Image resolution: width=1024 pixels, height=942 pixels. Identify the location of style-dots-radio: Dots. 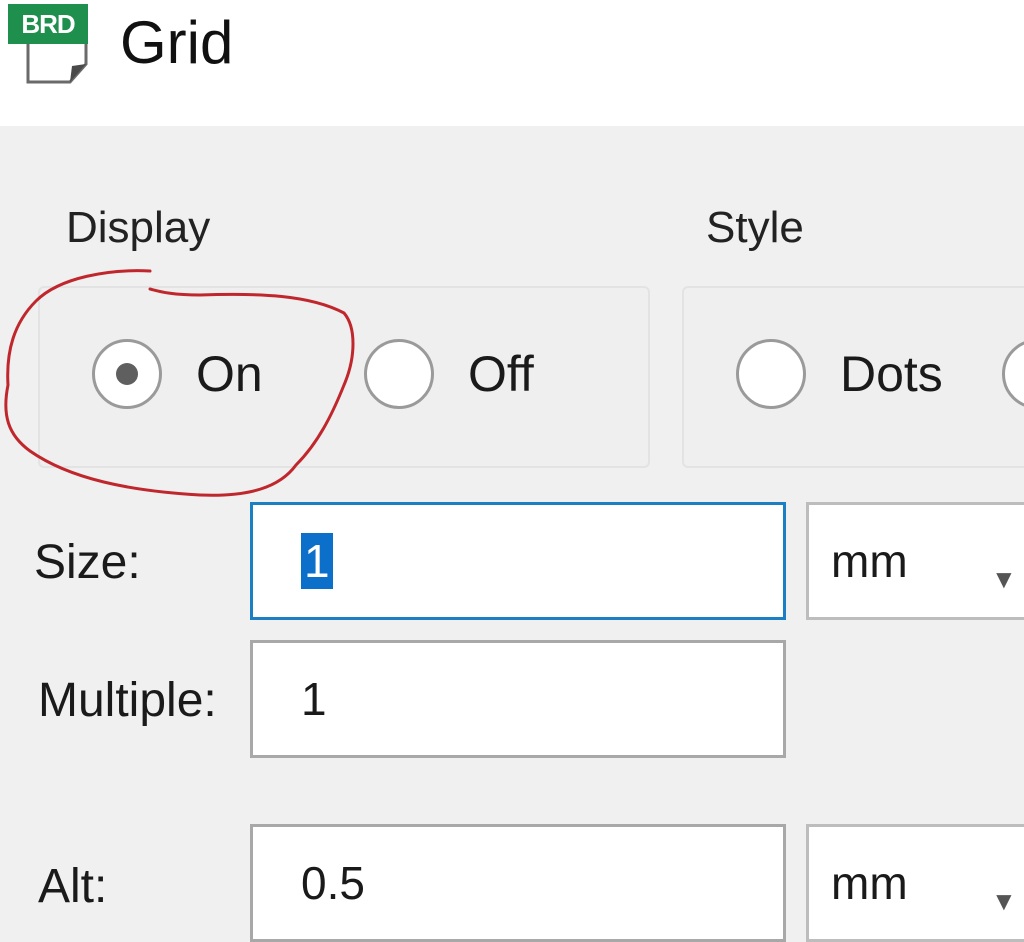
(839, 374).